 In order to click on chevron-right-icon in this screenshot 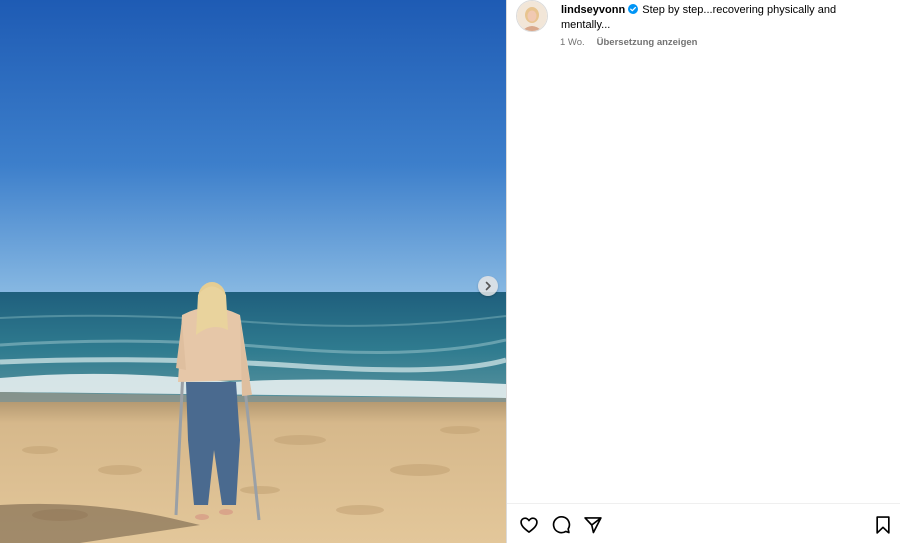, I will do `click(488, 286)`.